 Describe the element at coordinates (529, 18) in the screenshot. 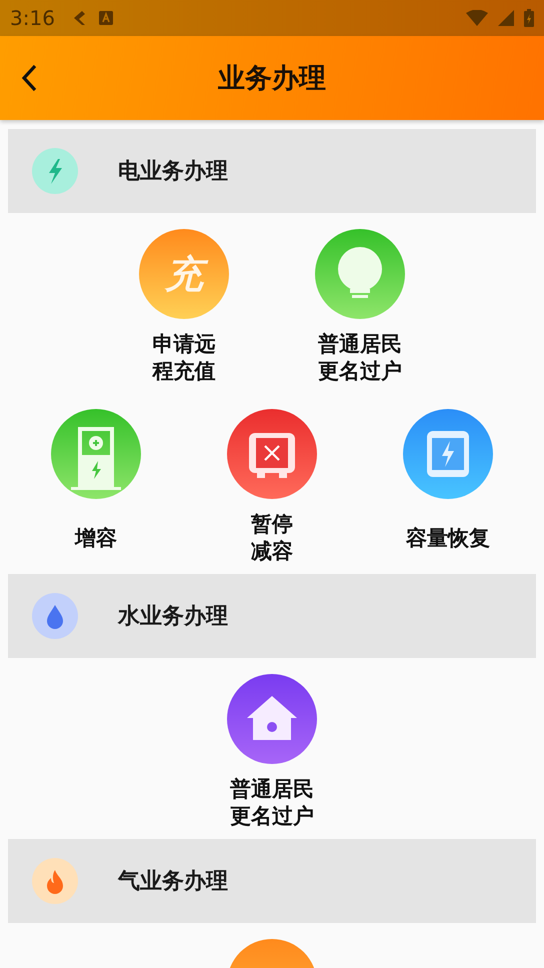

I see `battery-icon` at that location.